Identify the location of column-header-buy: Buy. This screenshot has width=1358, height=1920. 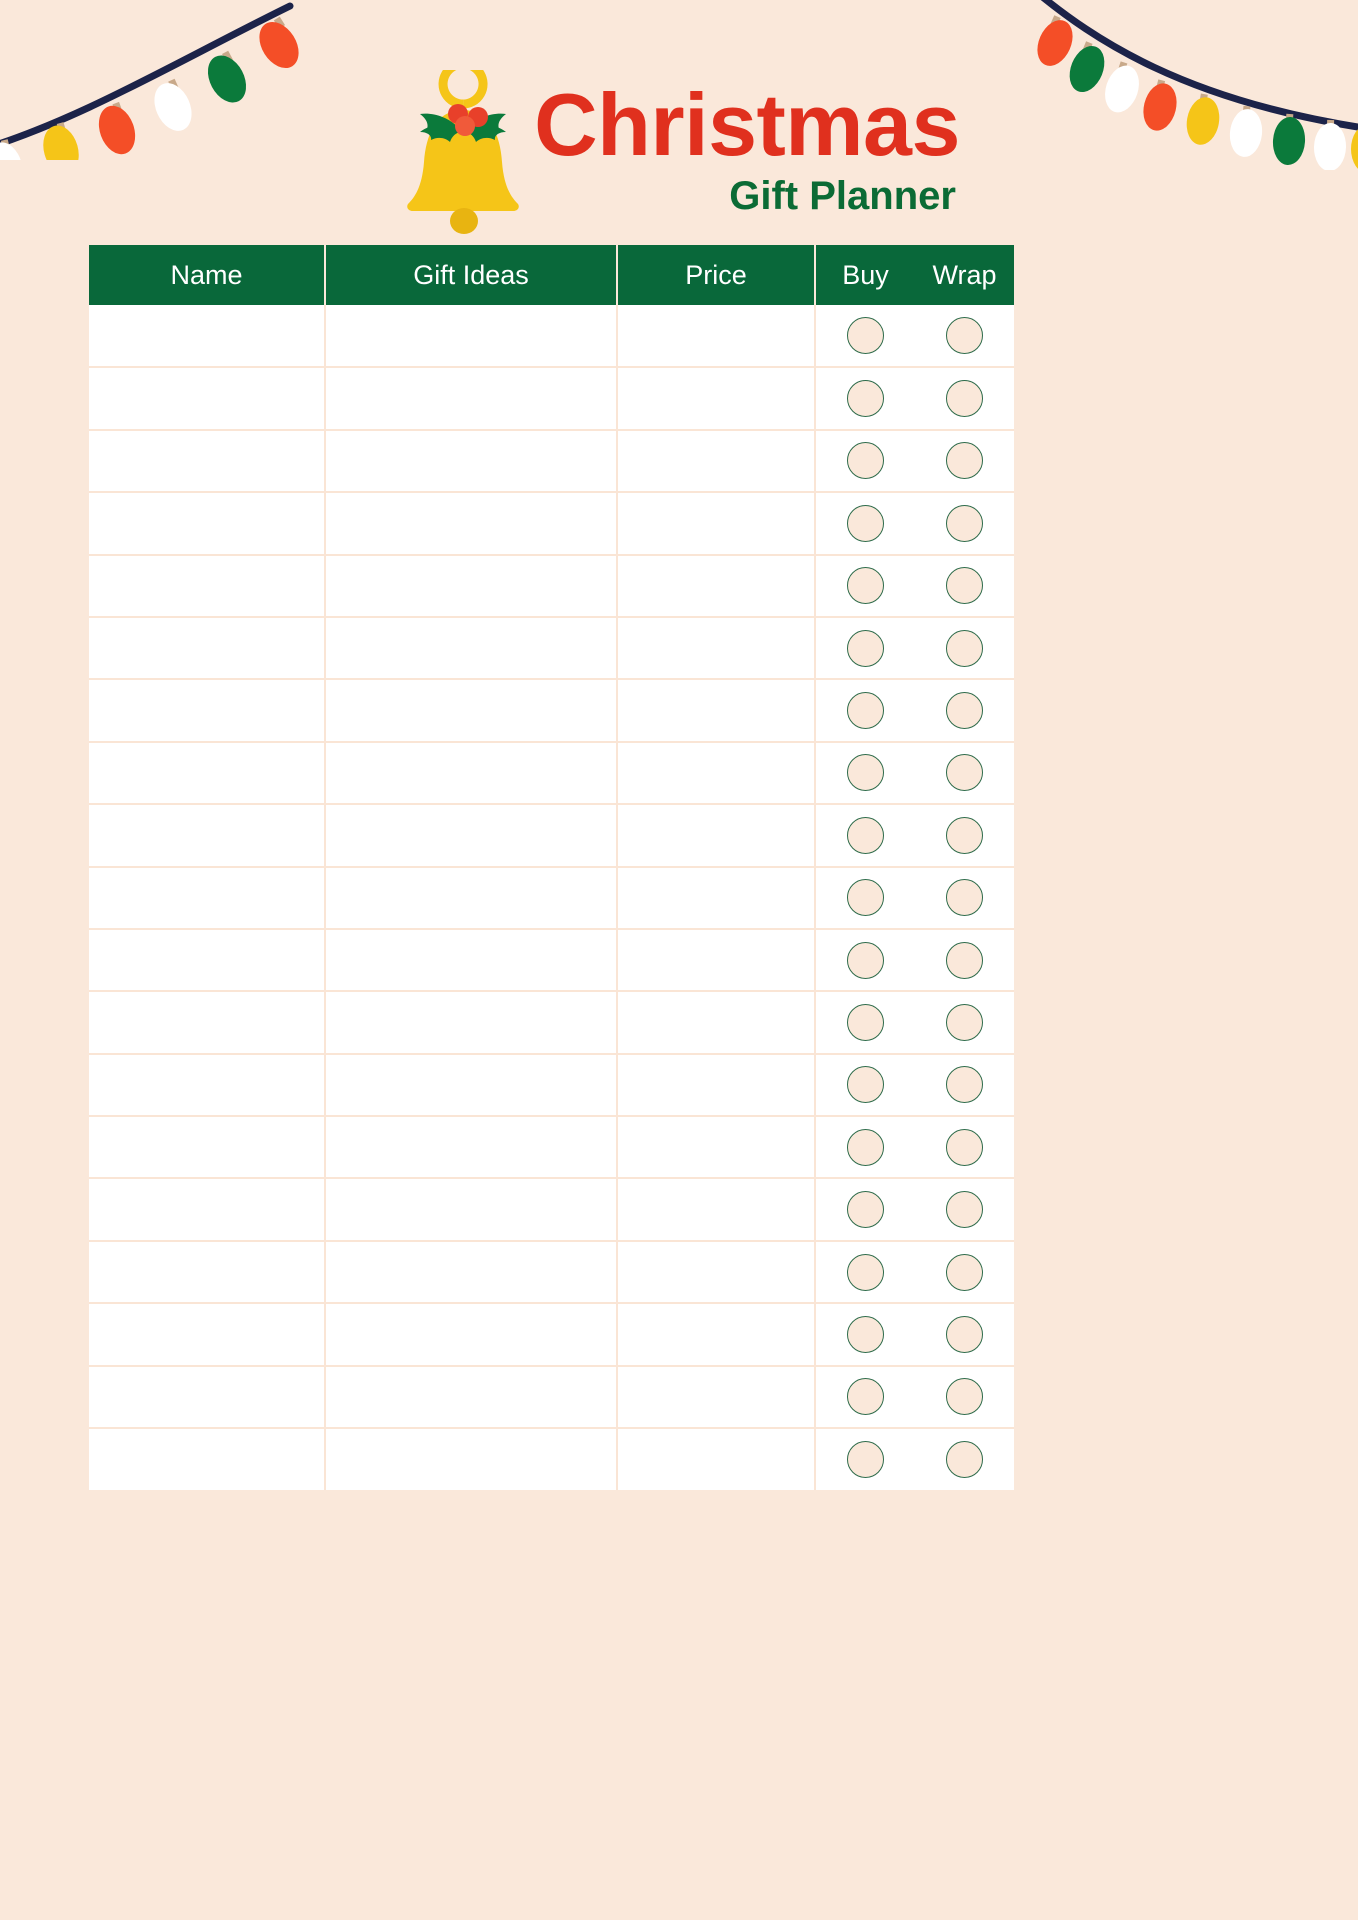
(865, 274).